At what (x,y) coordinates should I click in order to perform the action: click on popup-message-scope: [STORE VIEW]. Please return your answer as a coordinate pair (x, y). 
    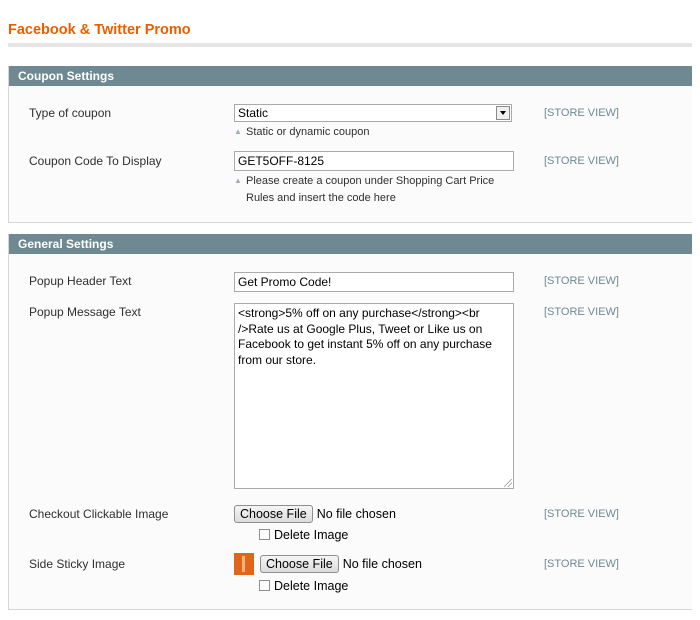
    Looking at the image, I should click on (581, 312).